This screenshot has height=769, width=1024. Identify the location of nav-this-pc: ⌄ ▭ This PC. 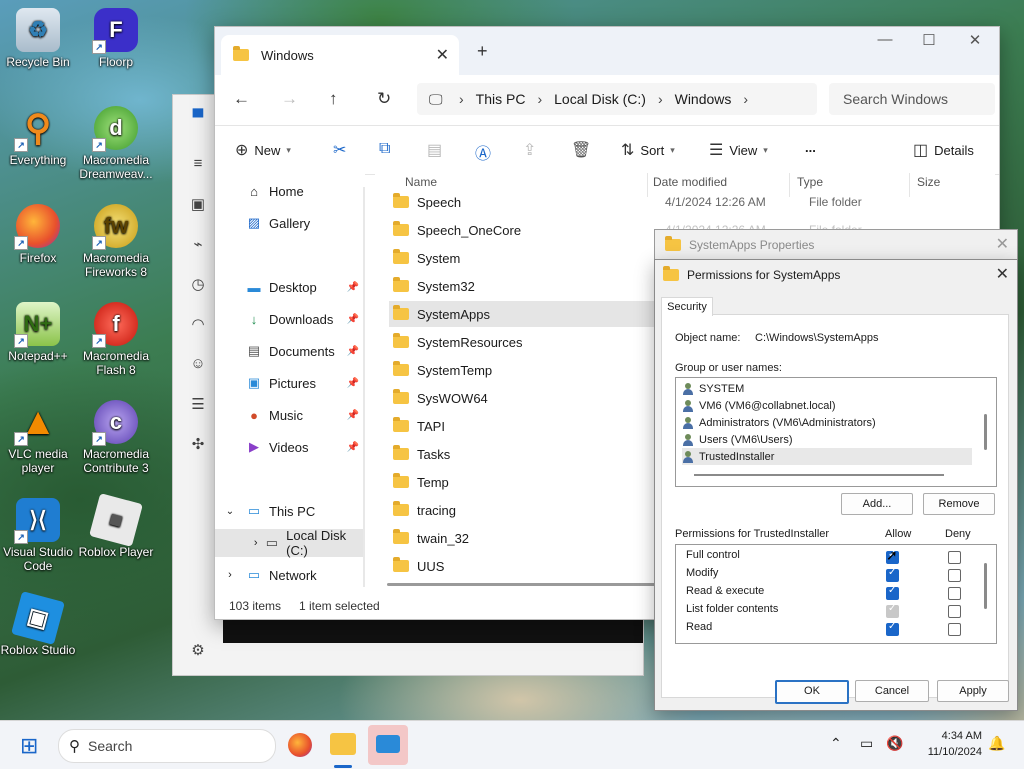
(290, 511).